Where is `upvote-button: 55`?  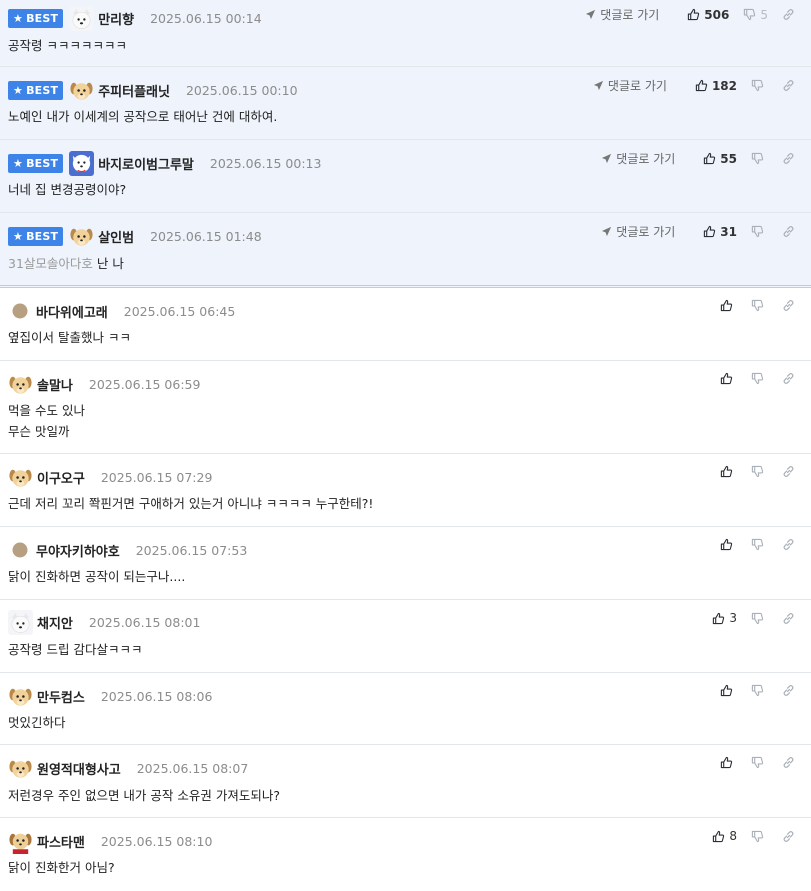
upvote-button: 55 is located at coordinates (720, 159).